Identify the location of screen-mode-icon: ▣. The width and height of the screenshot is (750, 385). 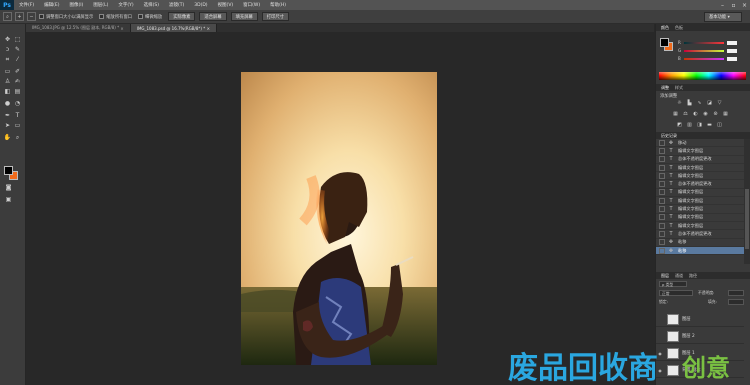
(8, 200).